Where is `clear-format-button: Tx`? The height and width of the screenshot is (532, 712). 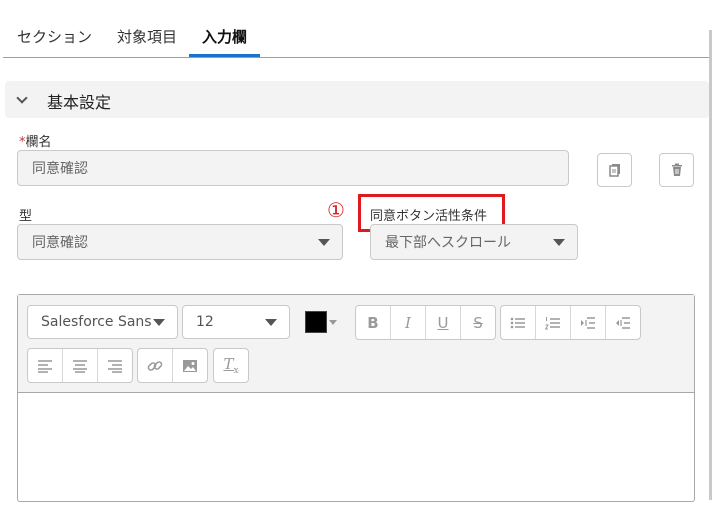
clear-format-button: Tx is located at coordinates (231, 365).